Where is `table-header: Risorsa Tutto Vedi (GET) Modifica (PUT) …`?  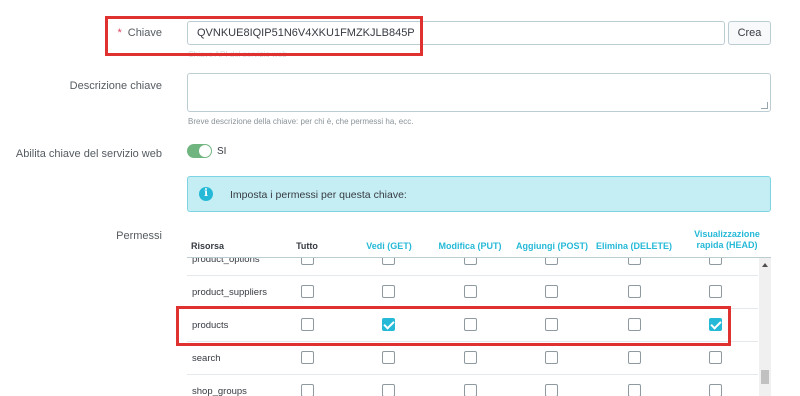 table-header: Risorsa Tutto Vedi (GET) Modifica (PUT) … is located at coordinates (479, 242).